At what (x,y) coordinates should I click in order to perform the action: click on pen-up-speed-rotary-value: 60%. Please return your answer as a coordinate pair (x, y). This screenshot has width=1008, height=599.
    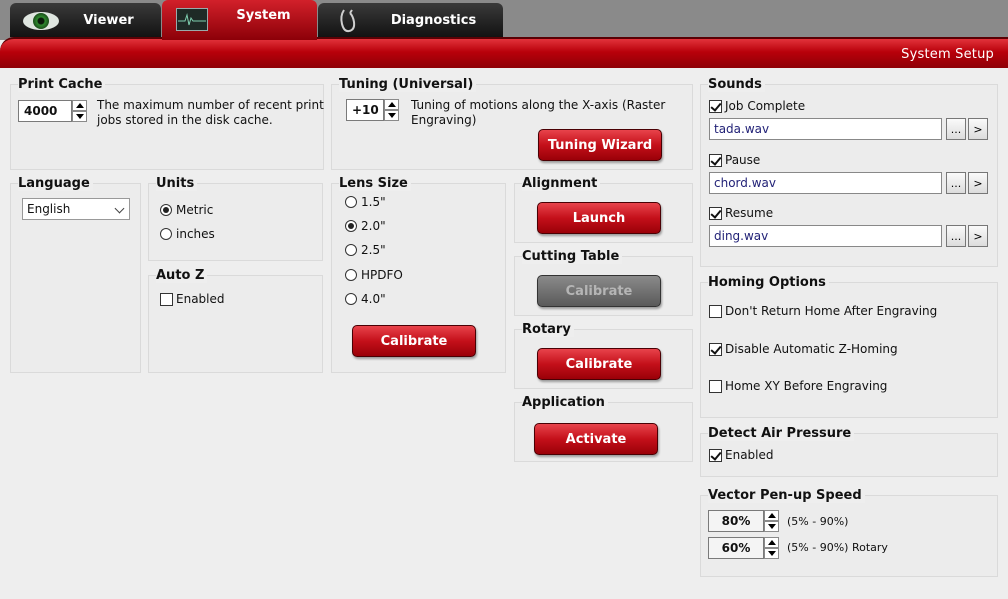
    Looking at the image, I should click on (736, 548).